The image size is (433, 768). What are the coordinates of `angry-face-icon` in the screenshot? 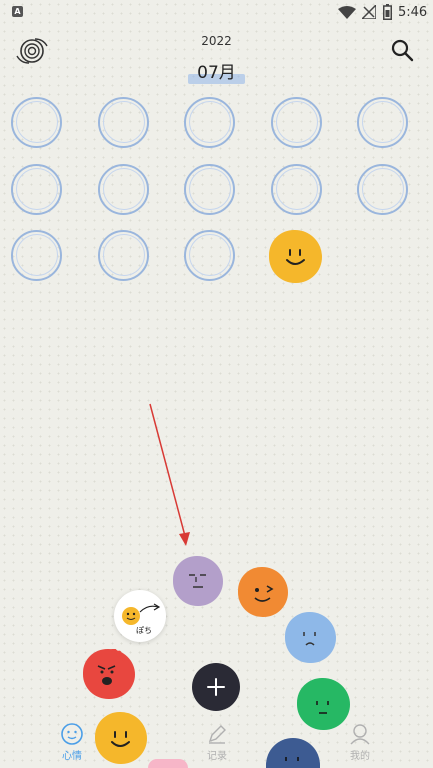 It's located at (111, 667).